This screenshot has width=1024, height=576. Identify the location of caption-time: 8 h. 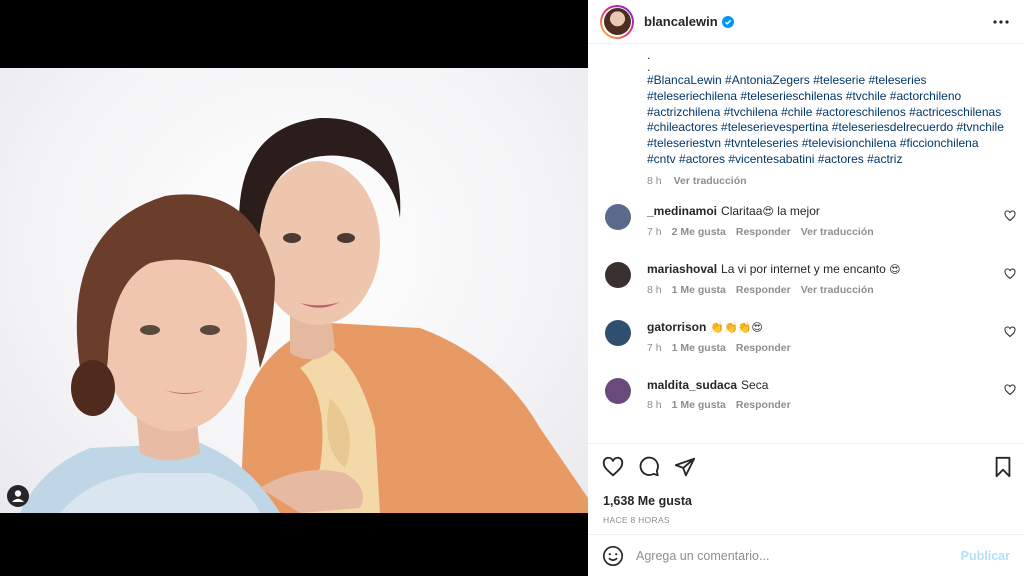
(654, 180).